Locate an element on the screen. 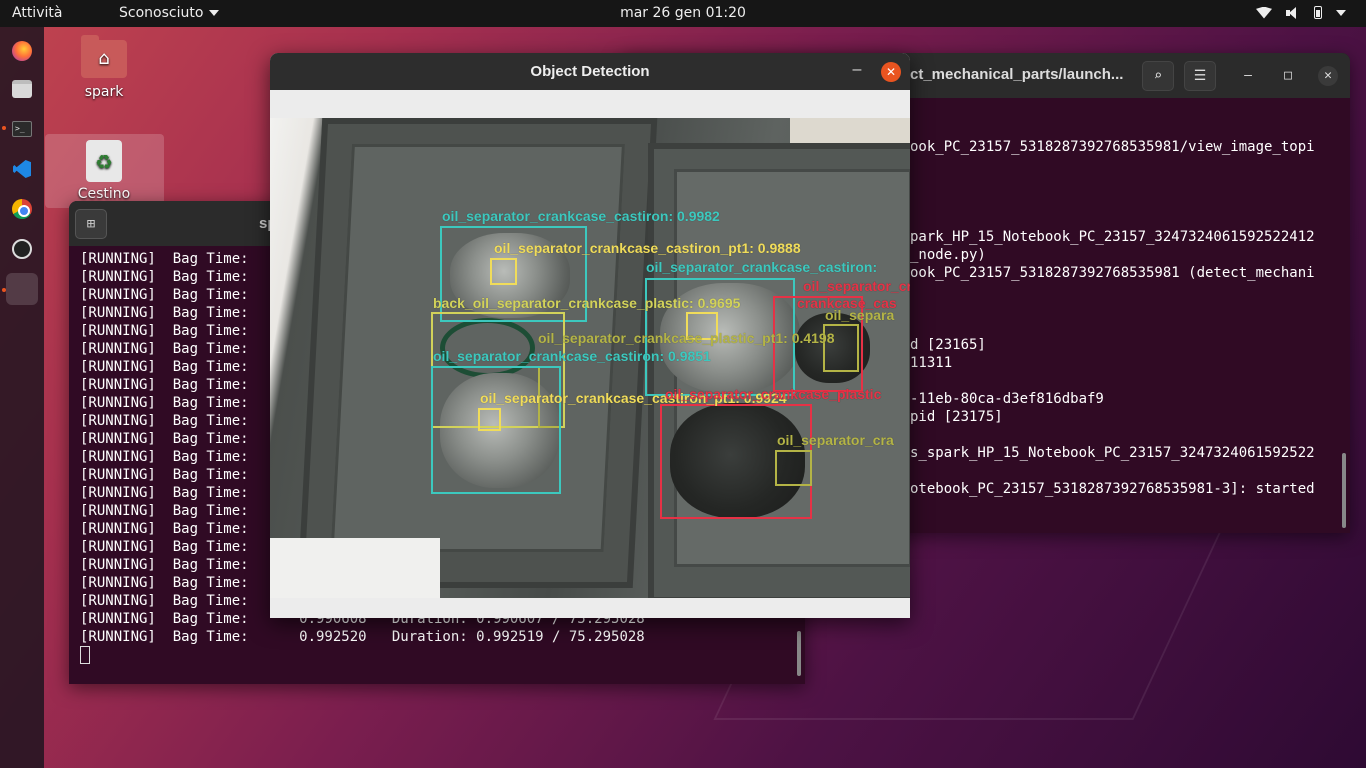 Image resolution: width=1366 pixels, height=768 pixels. dock-firefox is located at coordinates (22, 51).